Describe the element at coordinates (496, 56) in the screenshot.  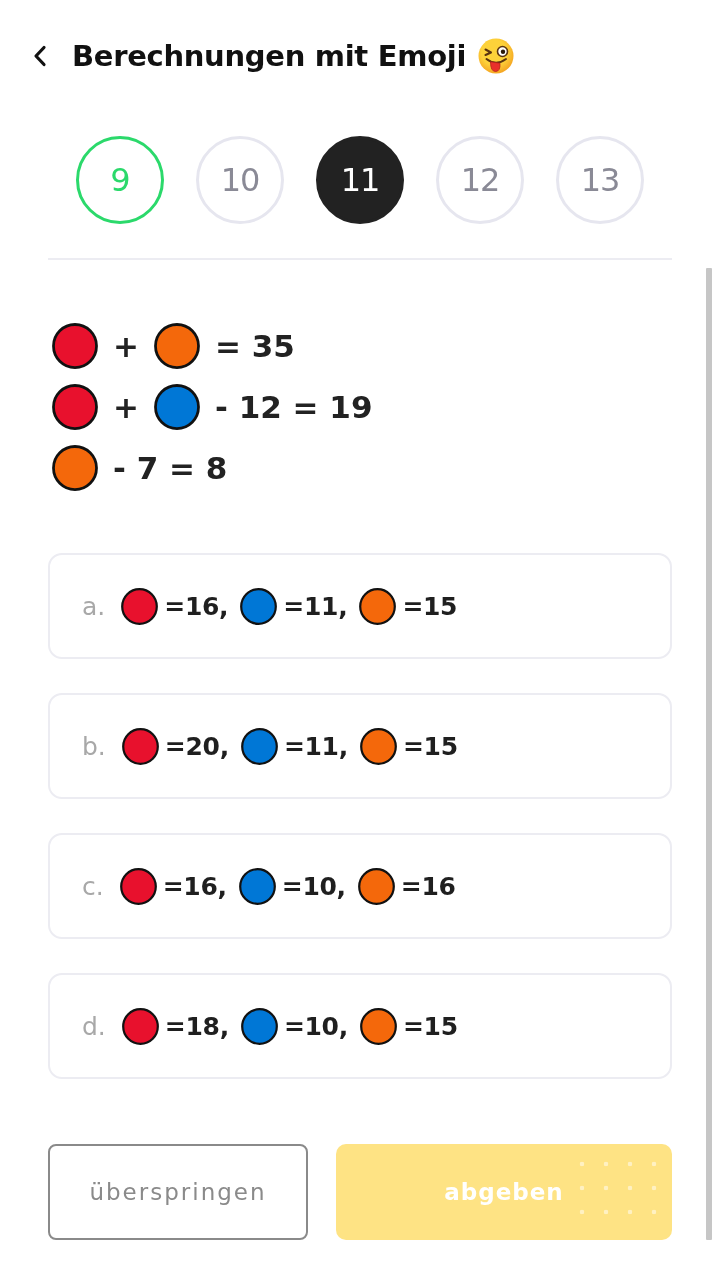
I see `winking-tongue-face-icon` at that location.